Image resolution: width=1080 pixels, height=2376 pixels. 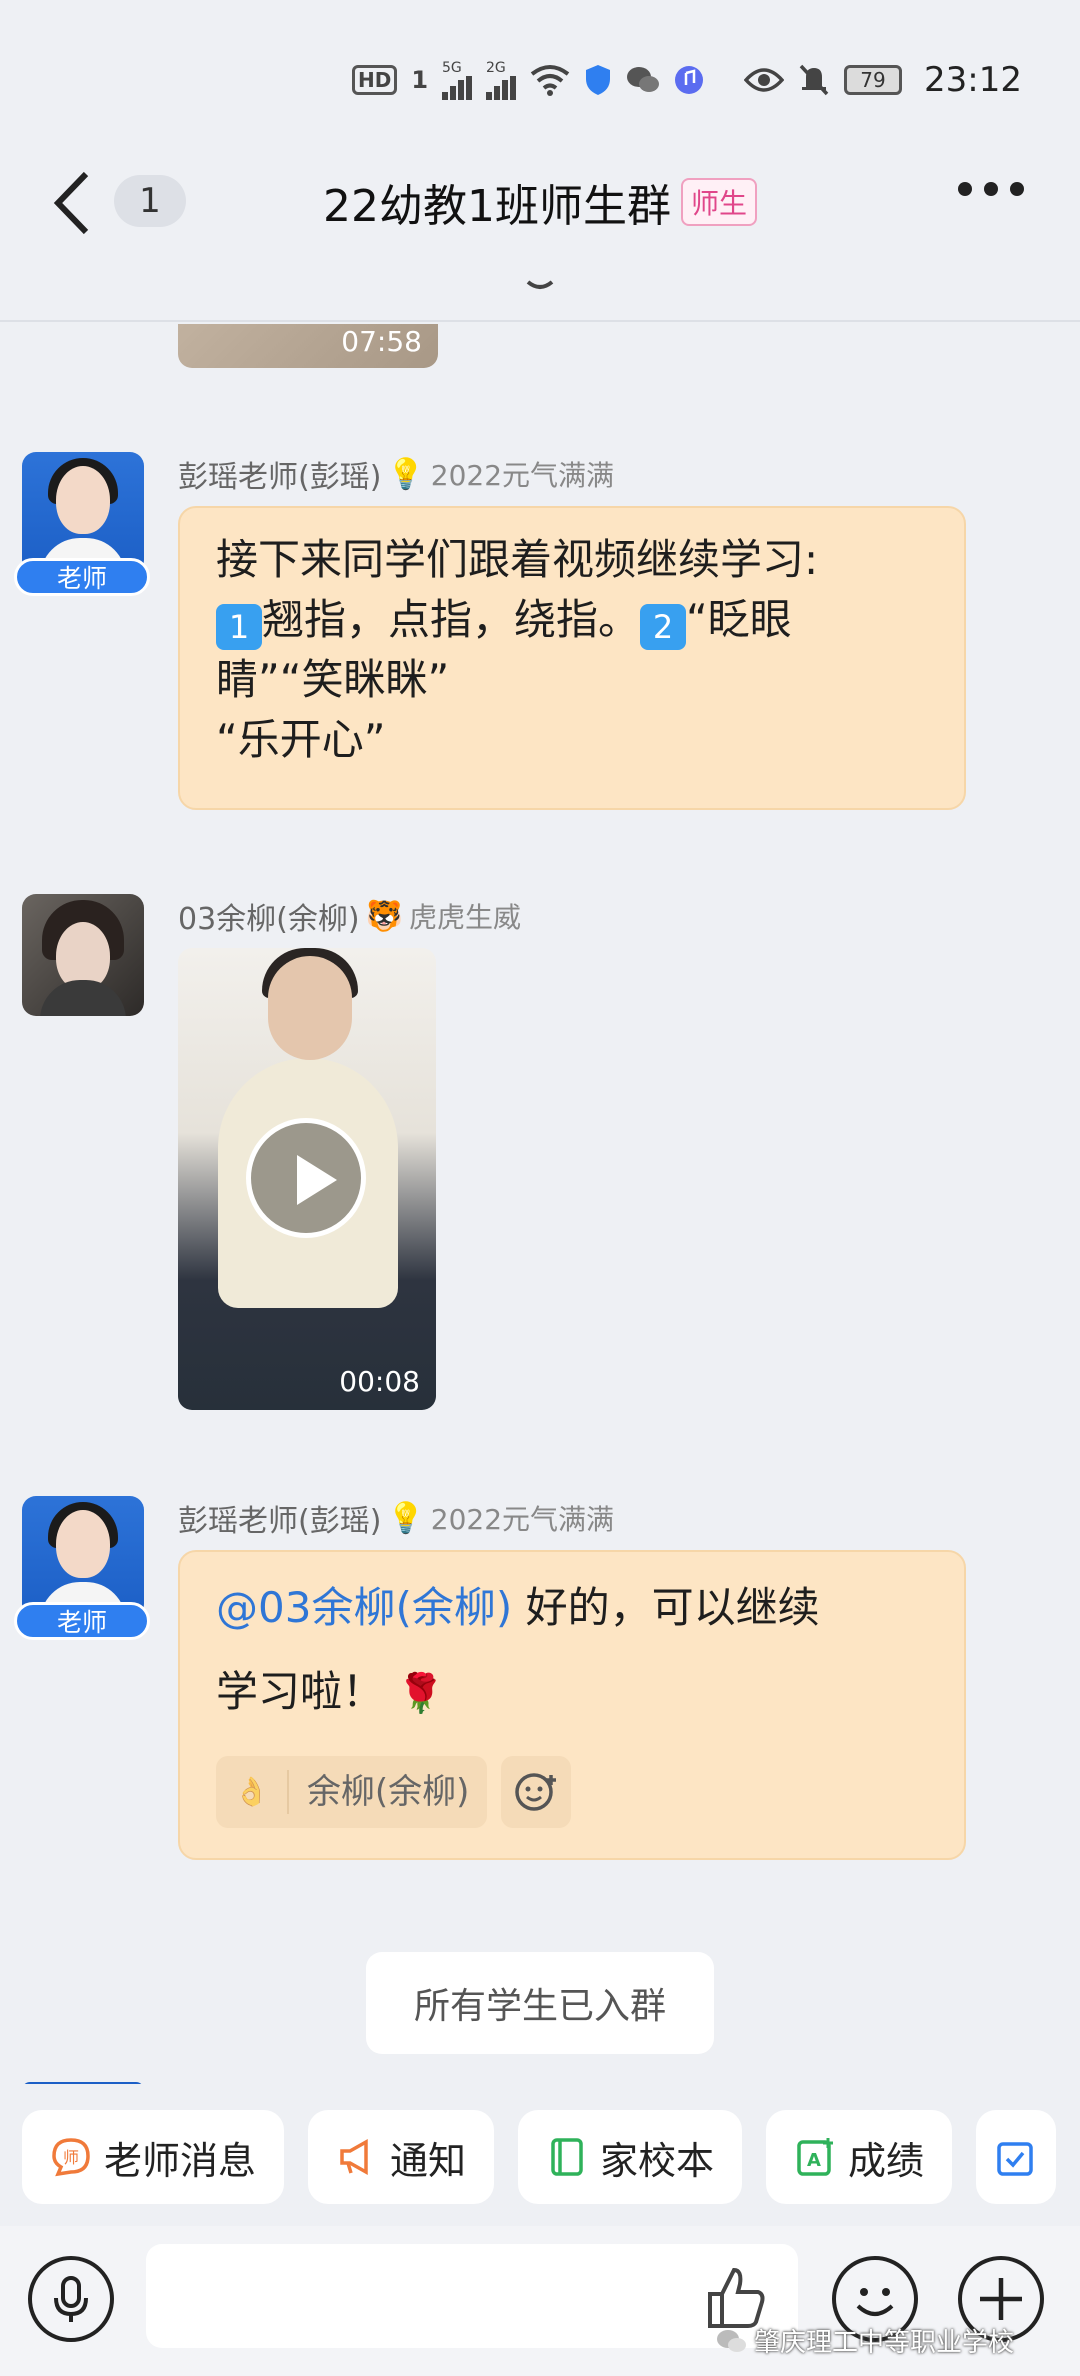 What do you see at coordinates (518, 1607) in the screenshot?
I see `message-line: @03余柳(余柳) 好的，可以继续` at bounding box center [518, 1607].